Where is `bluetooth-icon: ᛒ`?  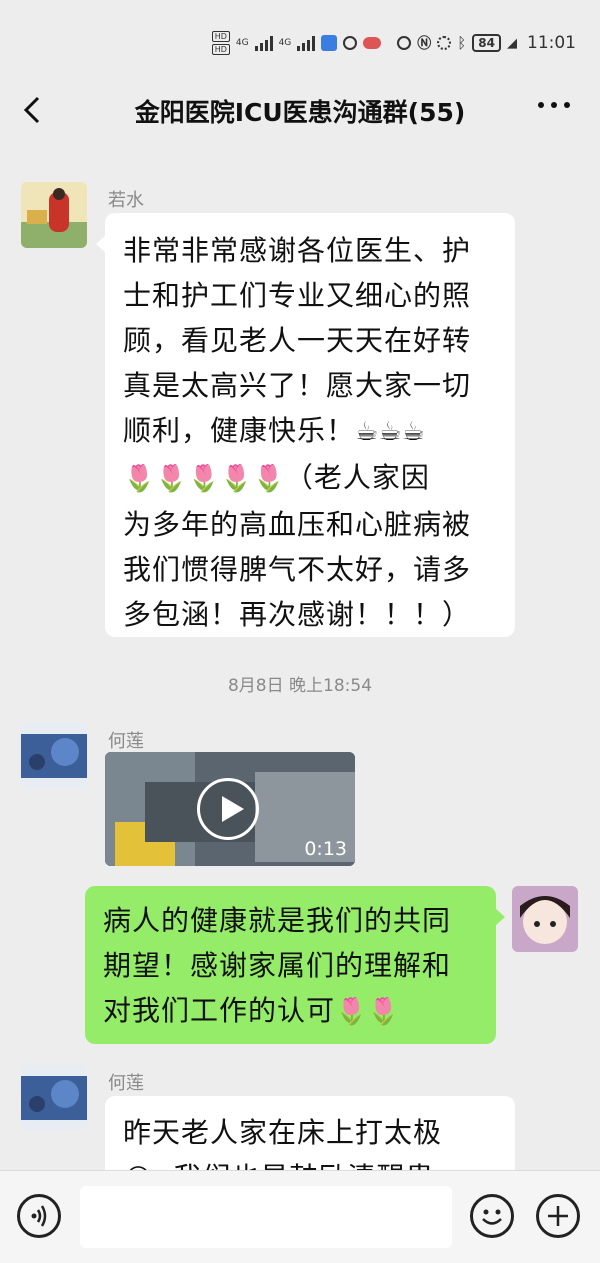
bluetooth-icon: ᛒ is located at coordinates (462, 43).